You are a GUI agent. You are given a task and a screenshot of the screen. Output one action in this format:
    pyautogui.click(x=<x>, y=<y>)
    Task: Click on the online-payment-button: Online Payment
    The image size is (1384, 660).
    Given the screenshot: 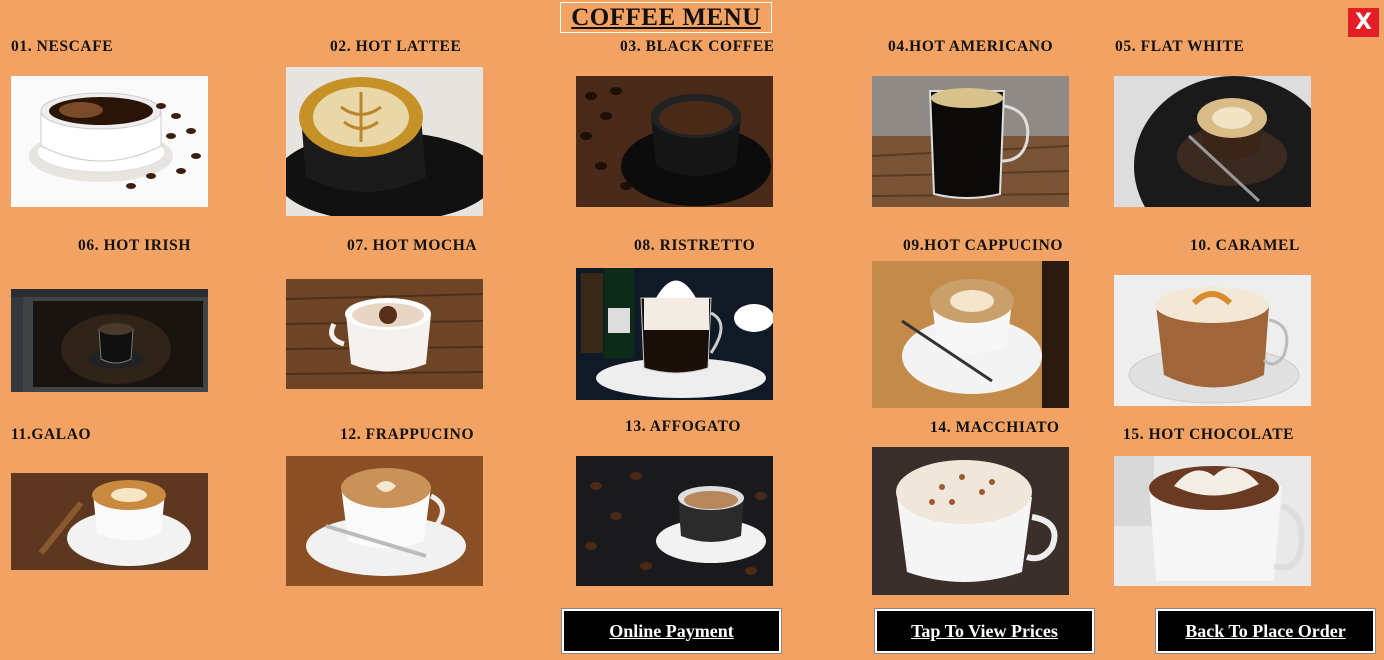 What is the action you would take?
    pyautogui.click(x=671, y=631)
    